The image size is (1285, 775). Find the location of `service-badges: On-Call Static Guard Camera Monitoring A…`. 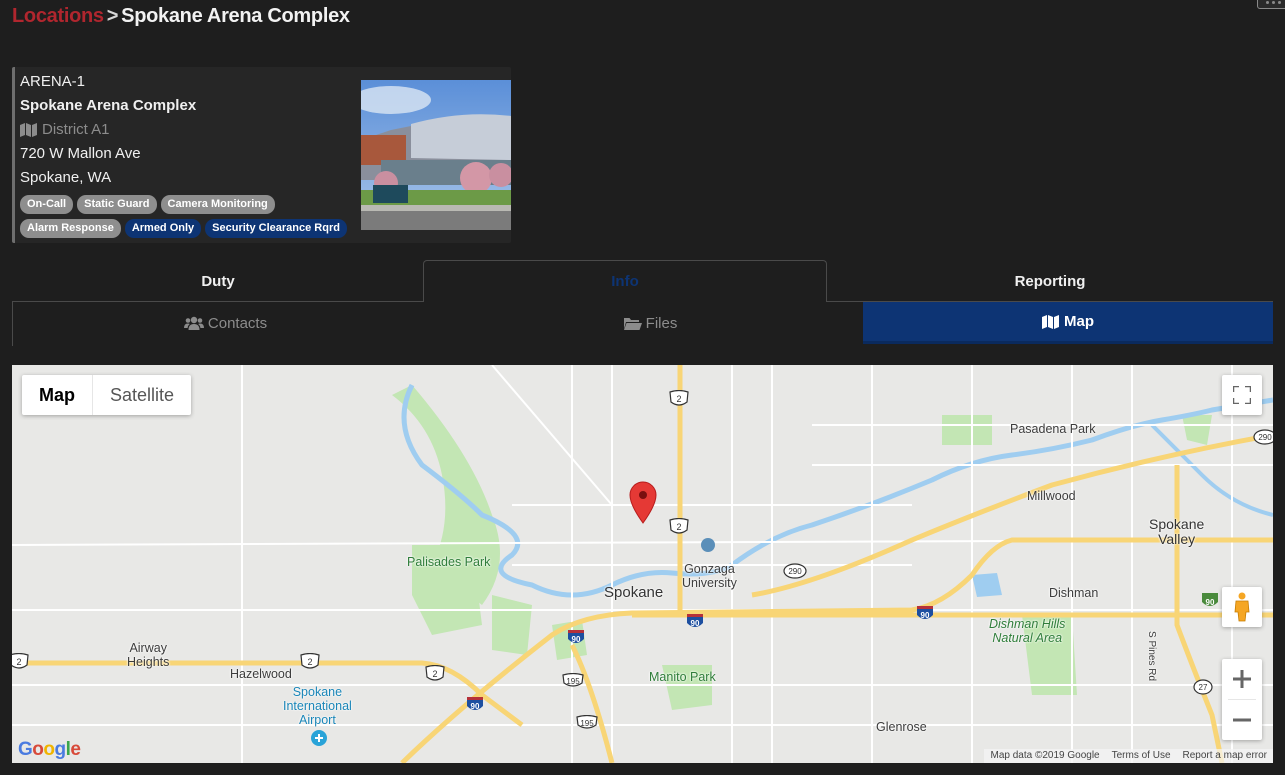

service-badges: On-Call Static Guard Camera Monitoring A… is located at coordinates (190, 216).